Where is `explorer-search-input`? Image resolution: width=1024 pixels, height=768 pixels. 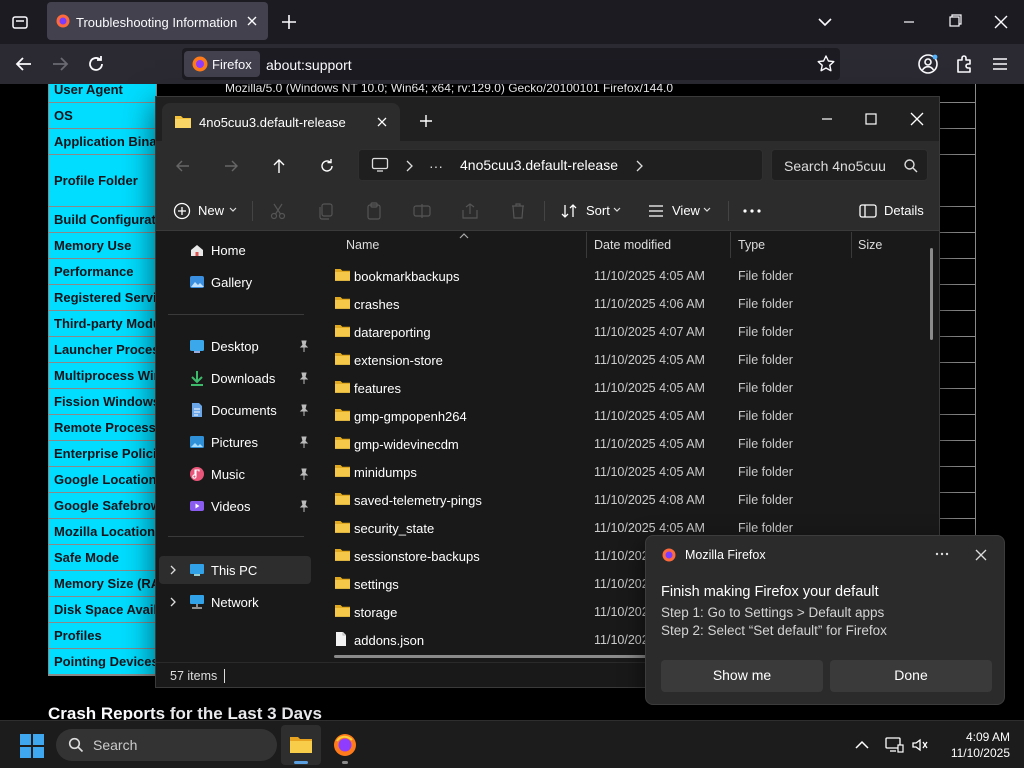 explorer-search-input is located at coordinates (840, 166).